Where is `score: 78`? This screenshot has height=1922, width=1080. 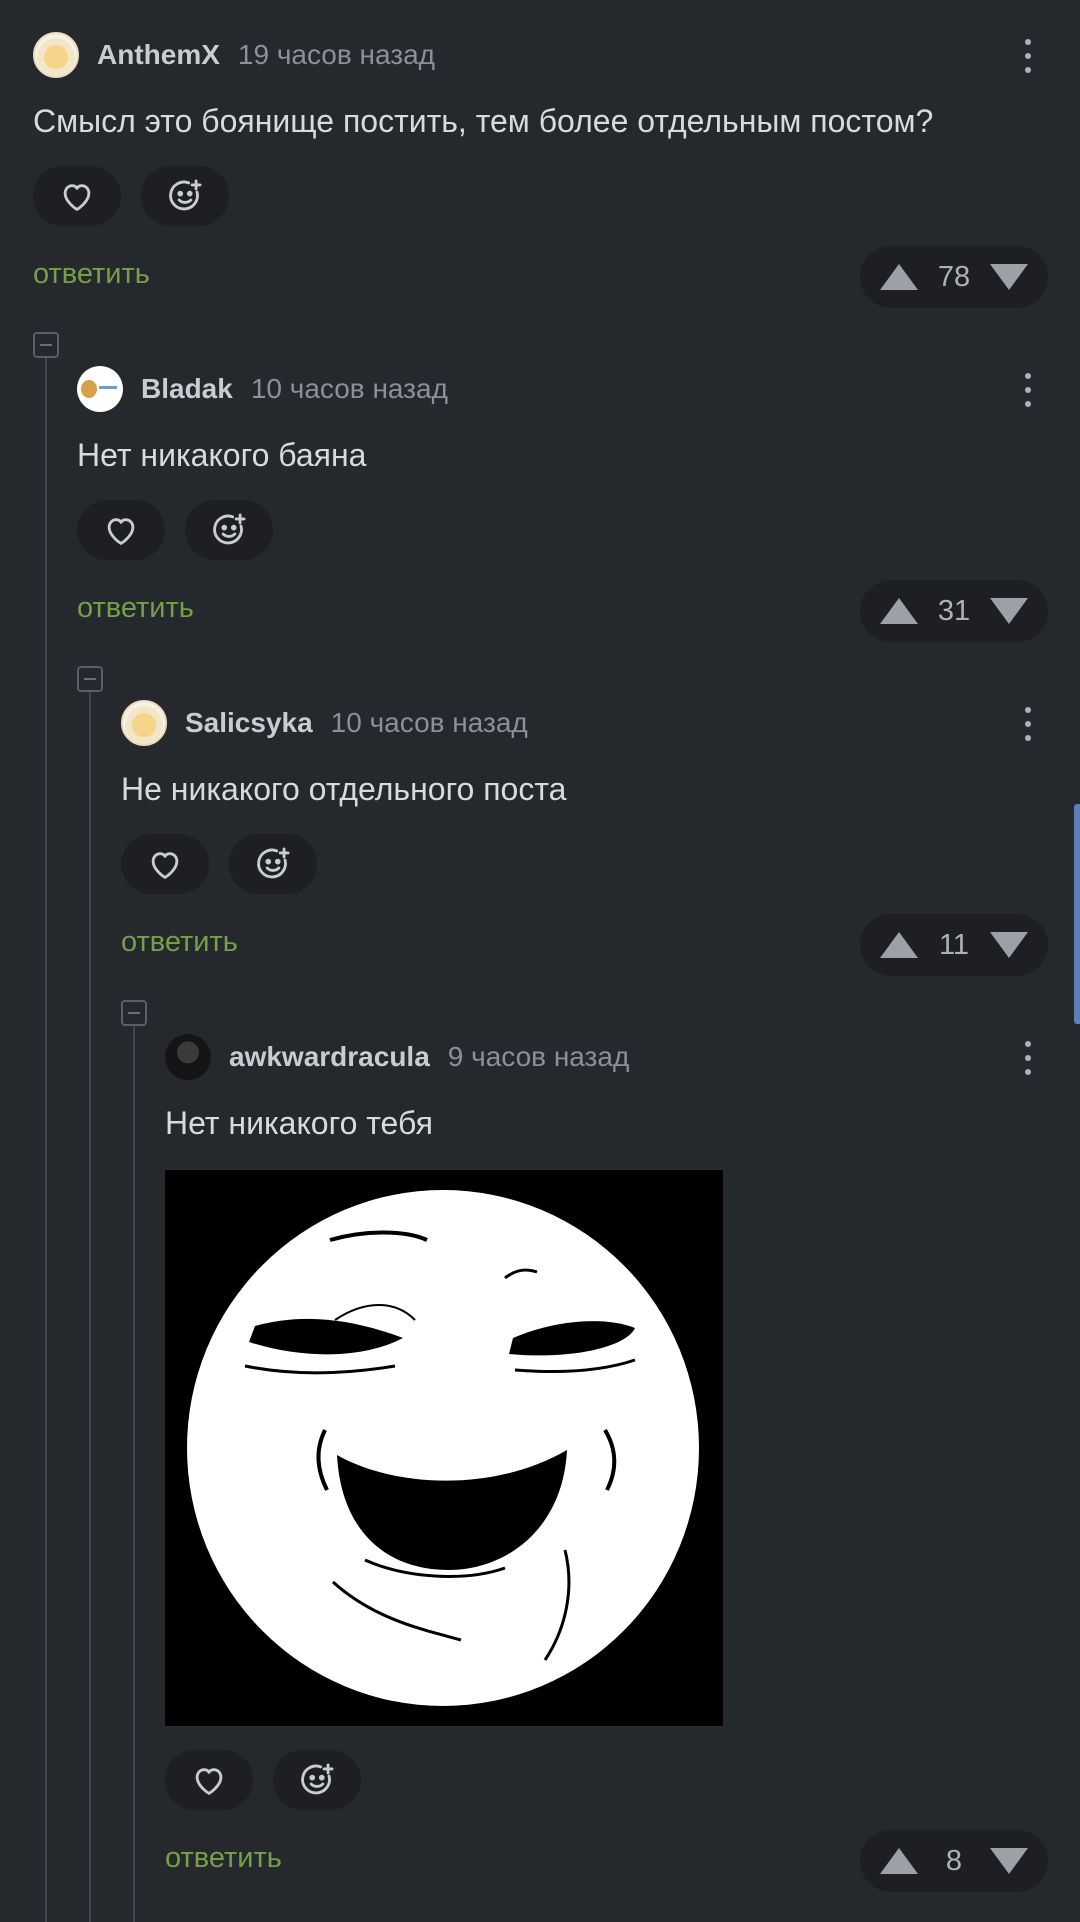
score: 78 is located at coordinates (954, 276).